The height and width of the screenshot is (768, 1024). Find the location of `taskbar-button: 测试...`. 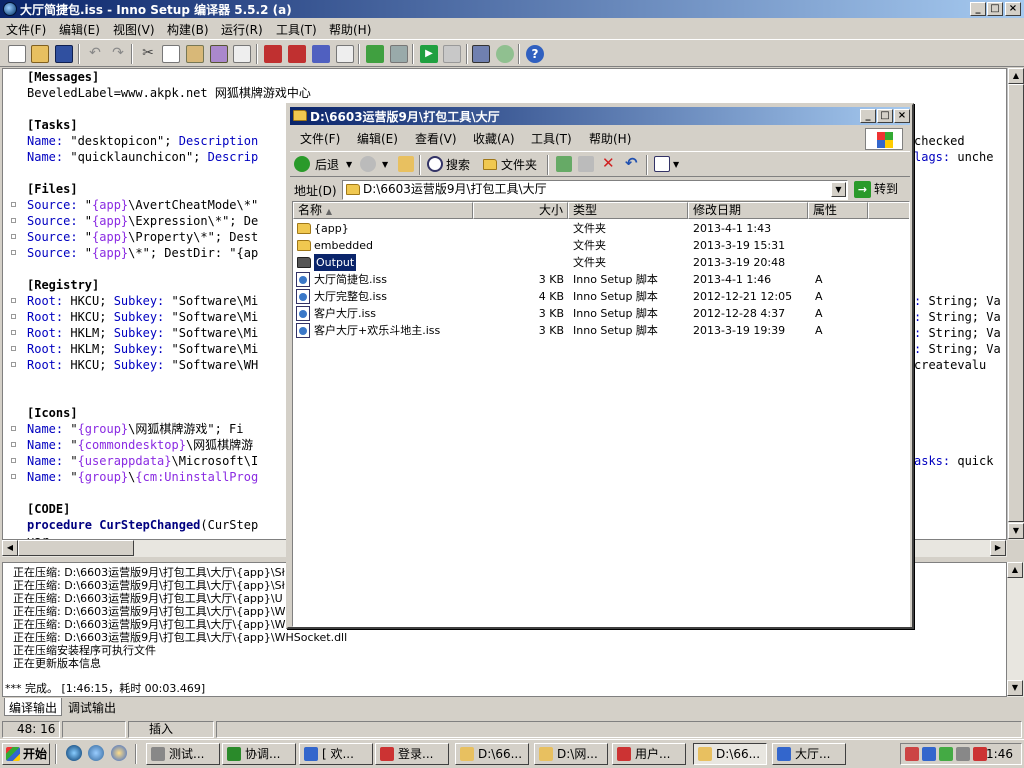

taskbar-button: 测试... is located at coordinates (183, 754).